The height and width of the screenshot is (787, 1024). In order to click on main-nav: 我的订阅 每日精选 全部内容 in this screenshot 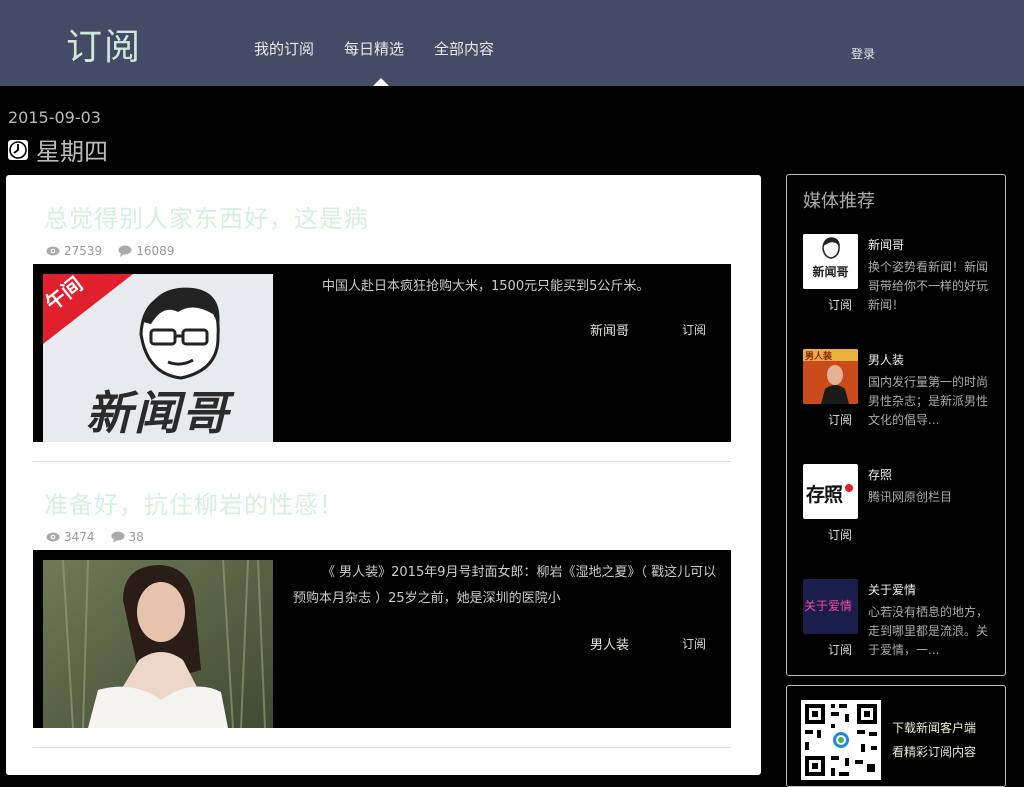, I will do `click(389, 48)`.